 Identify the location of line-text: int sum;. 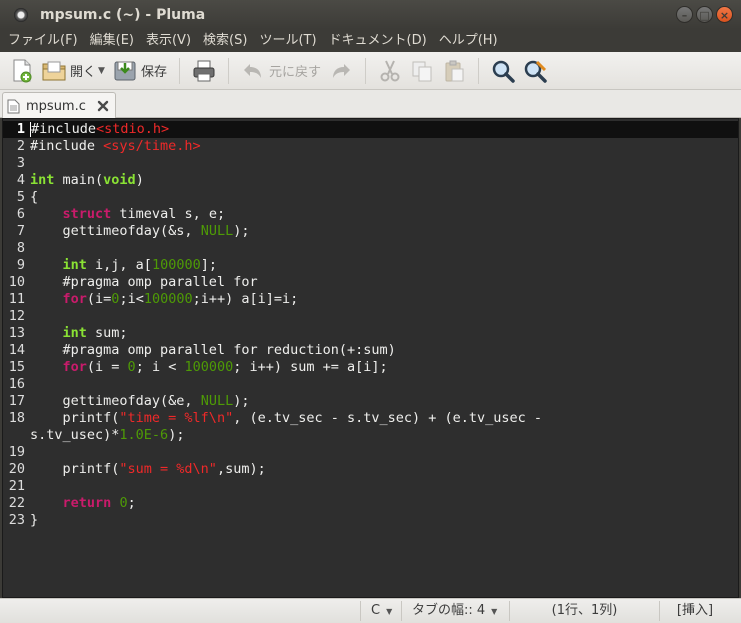
(79, 333).